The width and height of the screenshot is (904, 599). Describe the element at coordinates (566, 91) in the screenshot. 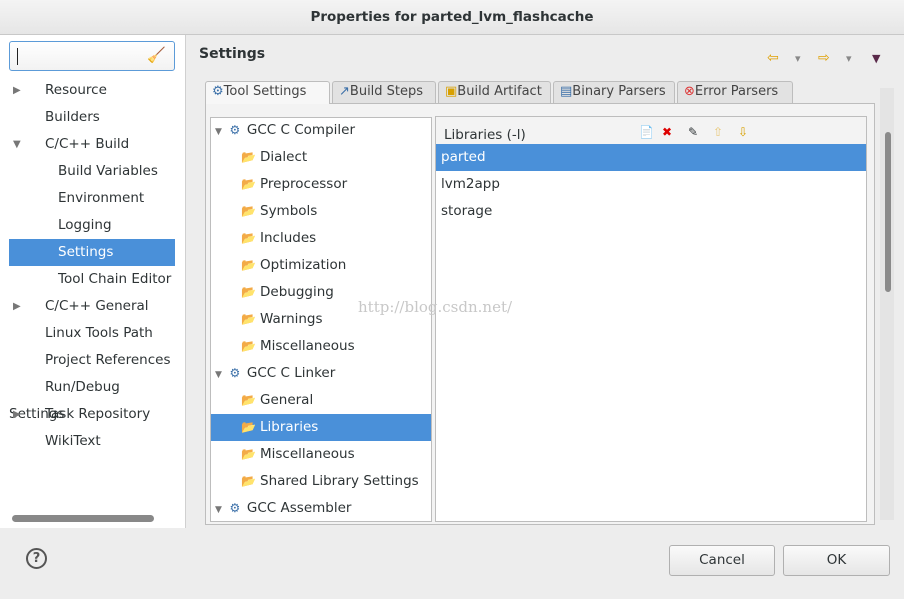

I see `binary-icon: ▤` at that location.